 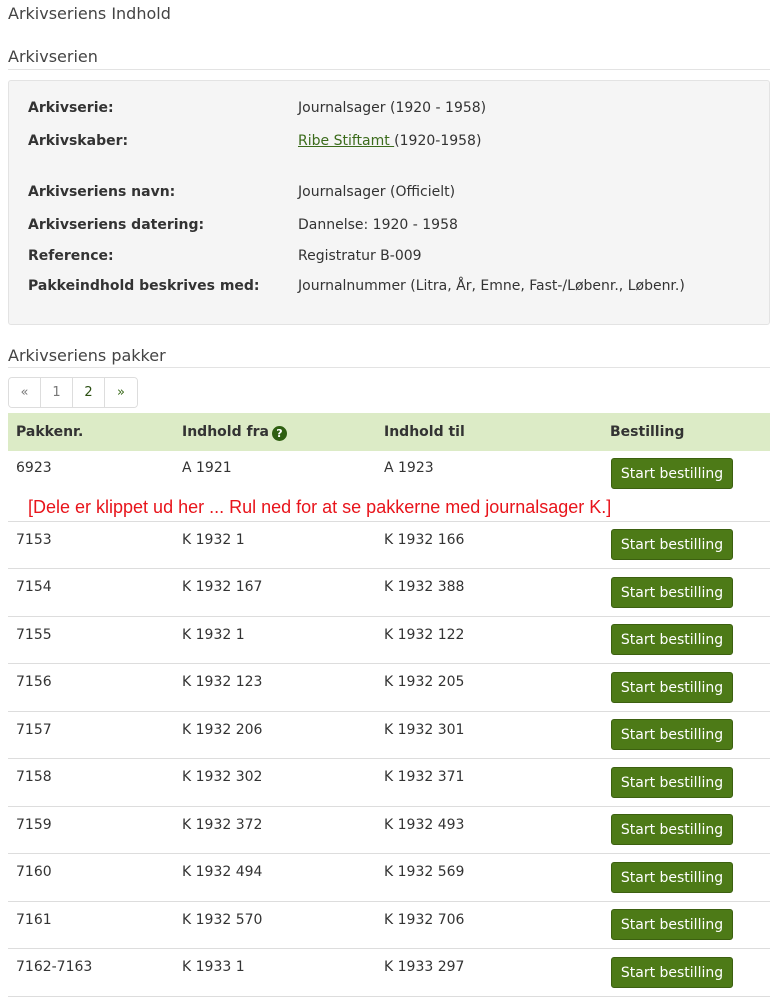 I want to click on info-value: Registratur B-009, so click(x=360, y=256).